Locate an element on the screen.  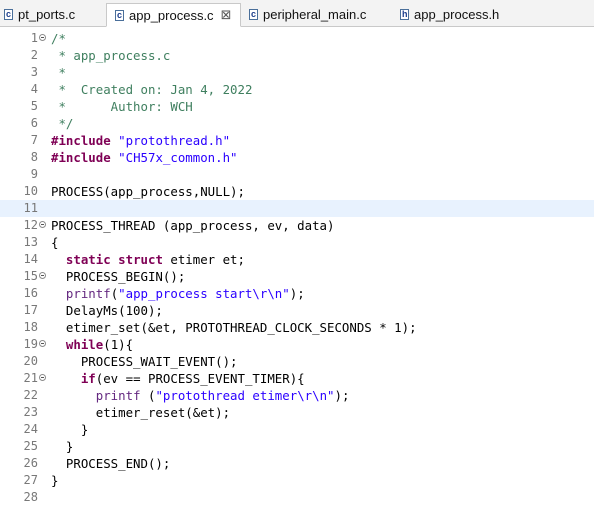
code-token: PROCESS_BEGIN(); is located at coordinates (118, 276).